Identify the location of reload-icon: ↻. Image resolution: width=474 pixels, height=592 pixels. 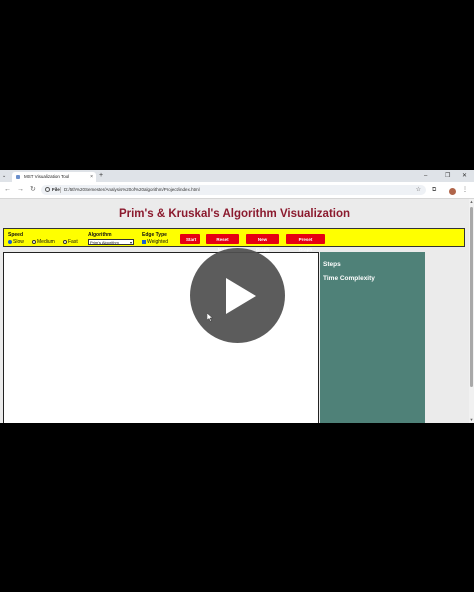
(33, 190).